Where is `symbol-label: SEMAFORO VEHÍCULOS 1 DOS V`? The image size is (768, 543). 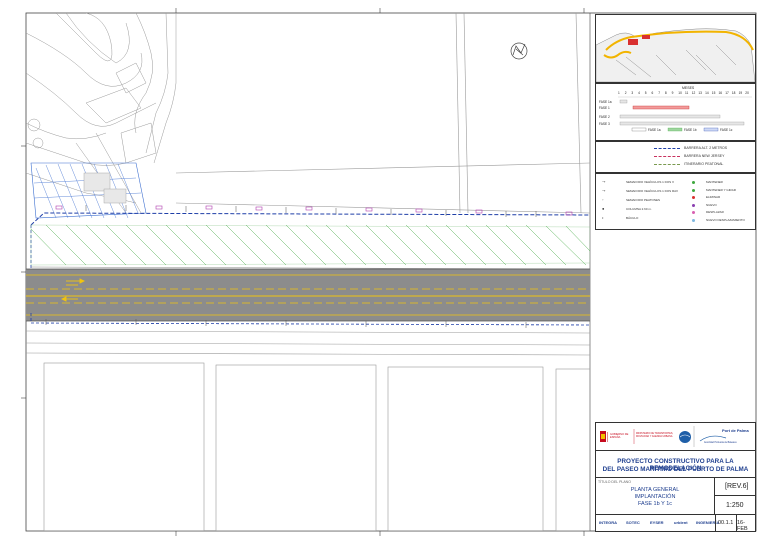
symbol-label: SEMAFORO VEHÍCULOS 1 DOS V is located at coordinates (650, 182).